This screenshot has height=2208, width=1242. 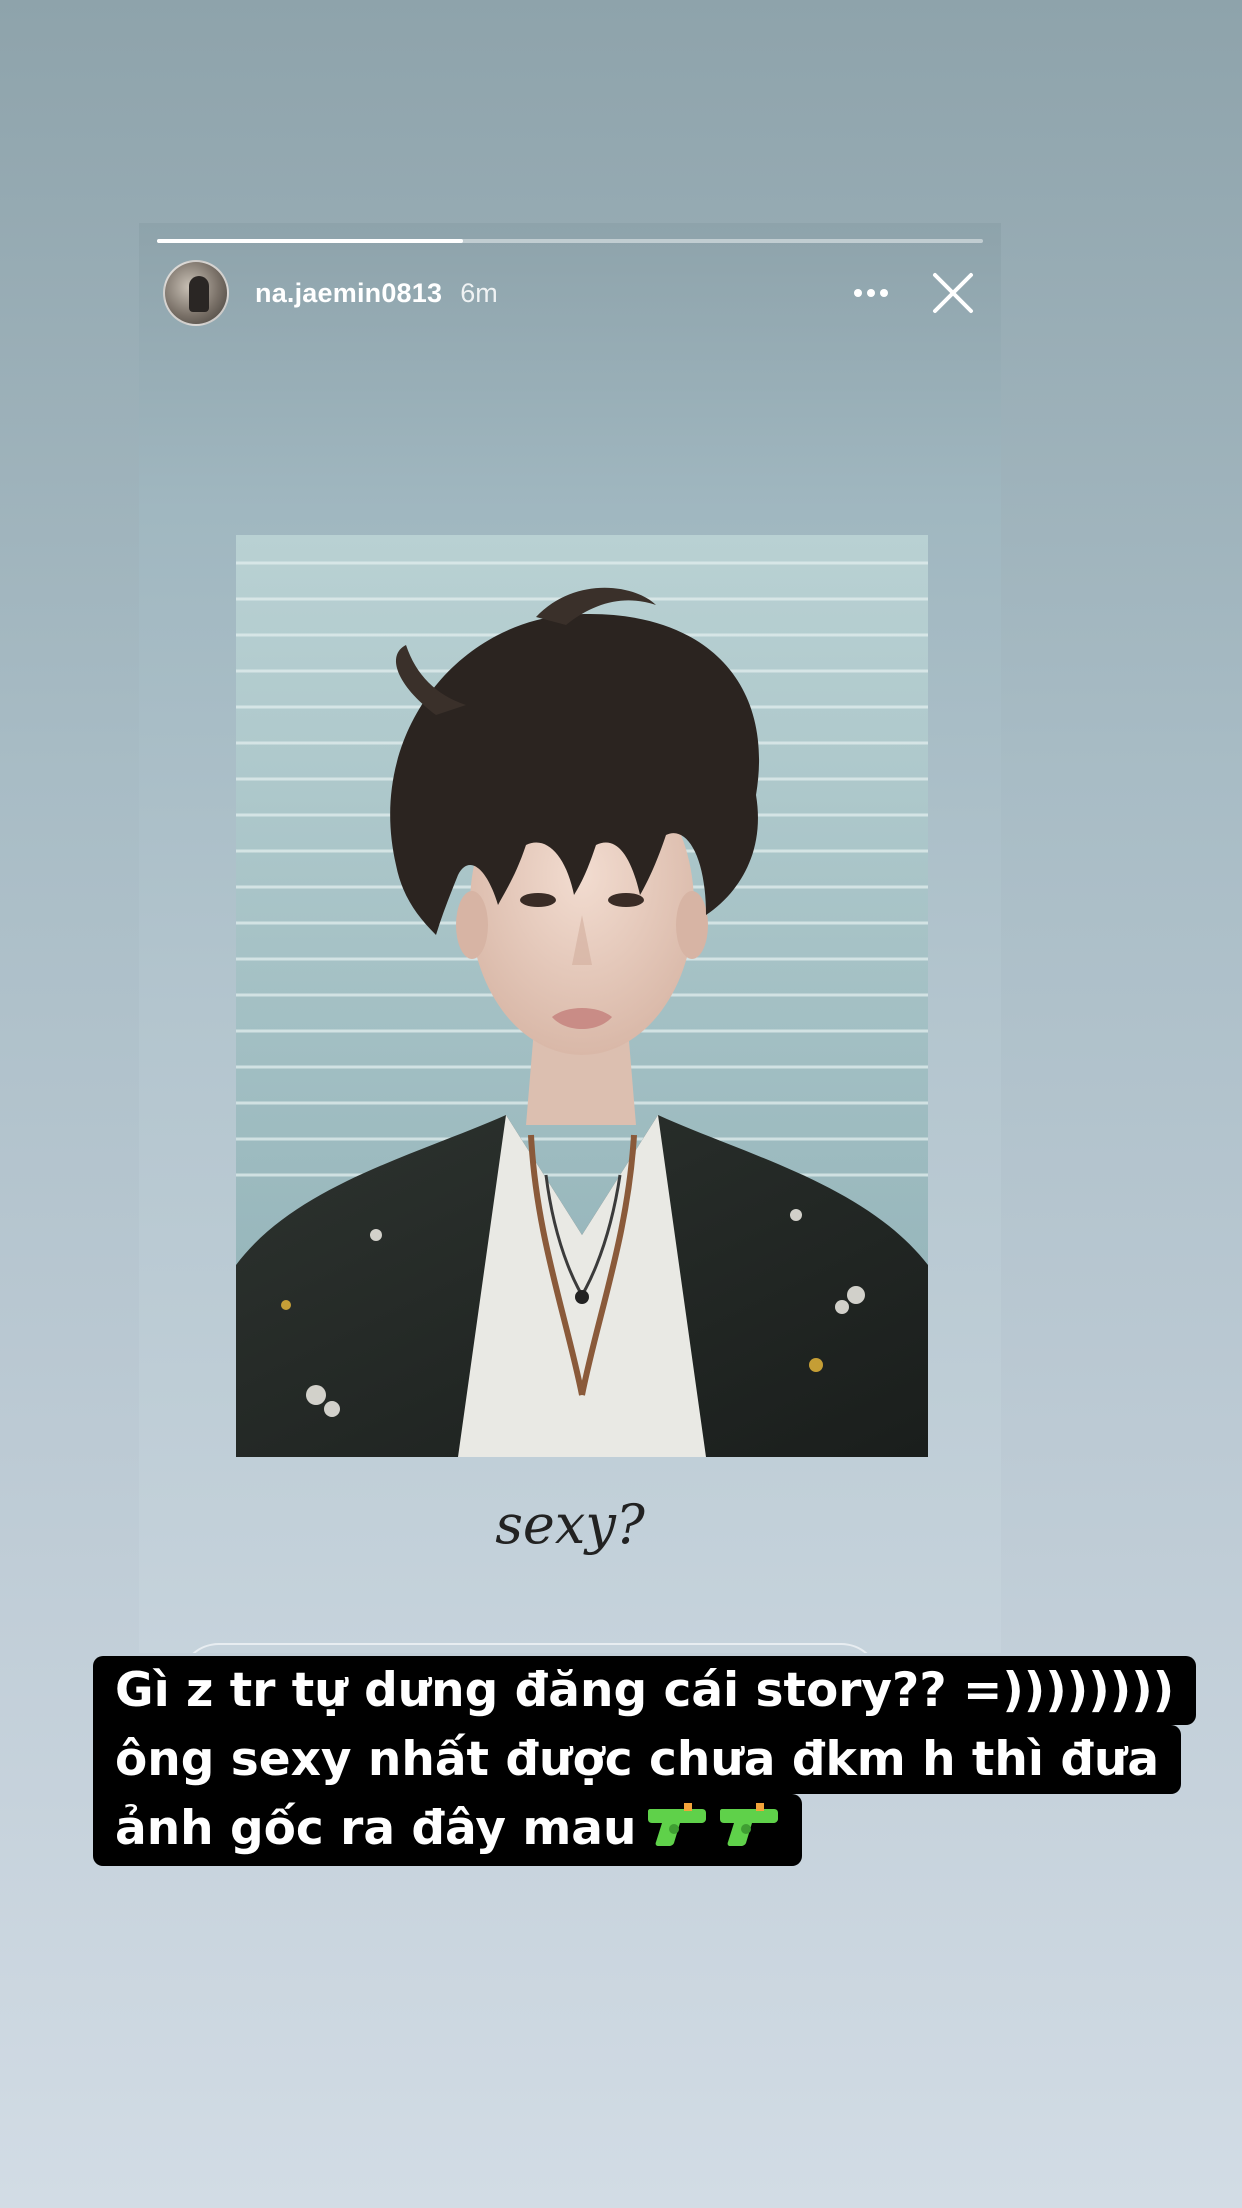 What do you see at coordinates (479, 292) in the screenshot?
I see `story-timestamp: 6m` at bounding box center [479, 292].